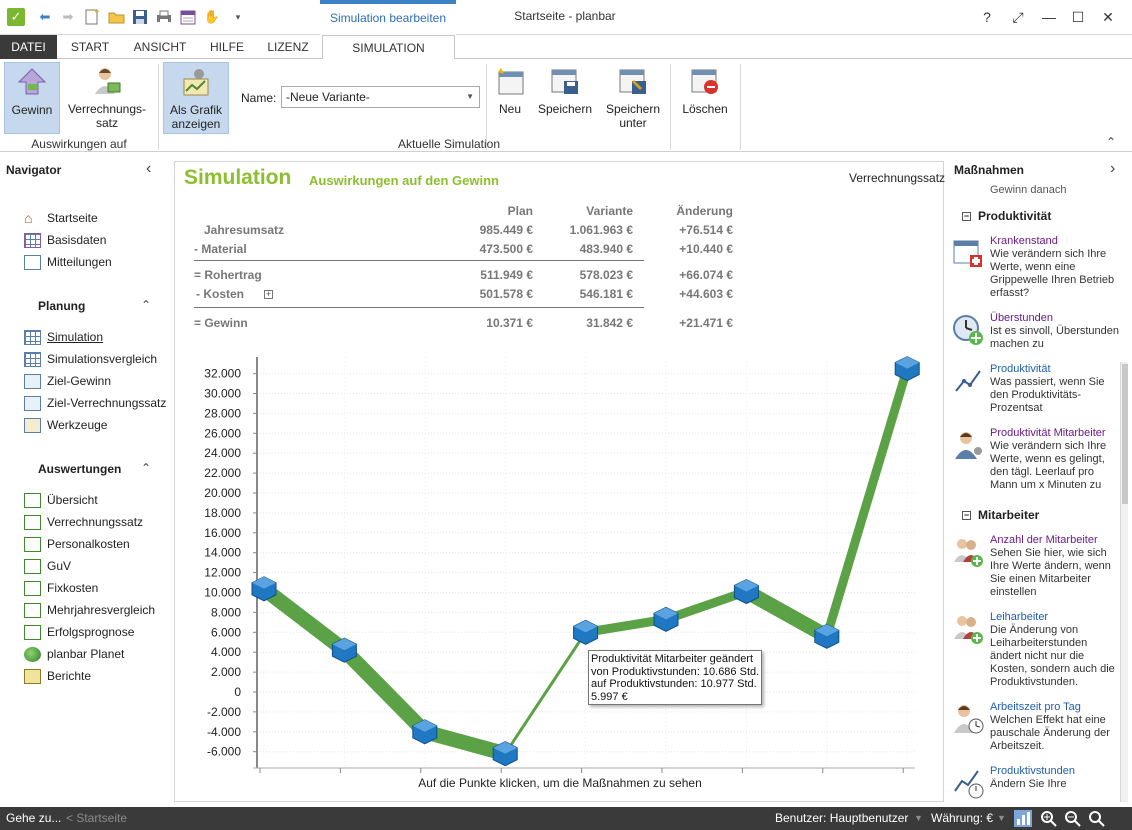  Describe the element at coordinates (1021, 318) in the screenshot. I see `measure-link: Überstunden` at that location.